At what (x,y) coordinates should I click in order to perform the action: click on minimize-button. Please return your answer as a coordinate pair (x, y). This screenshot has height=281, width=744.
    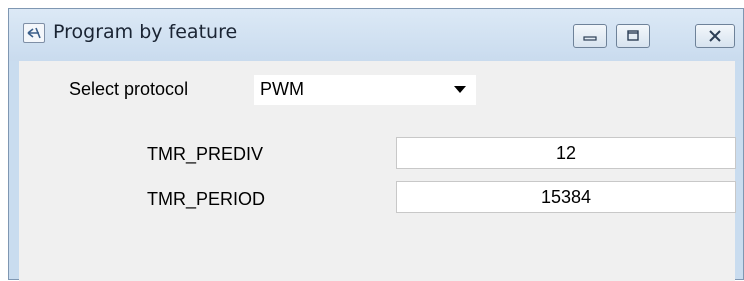
    Looking at the image, I should click on (590, 36).